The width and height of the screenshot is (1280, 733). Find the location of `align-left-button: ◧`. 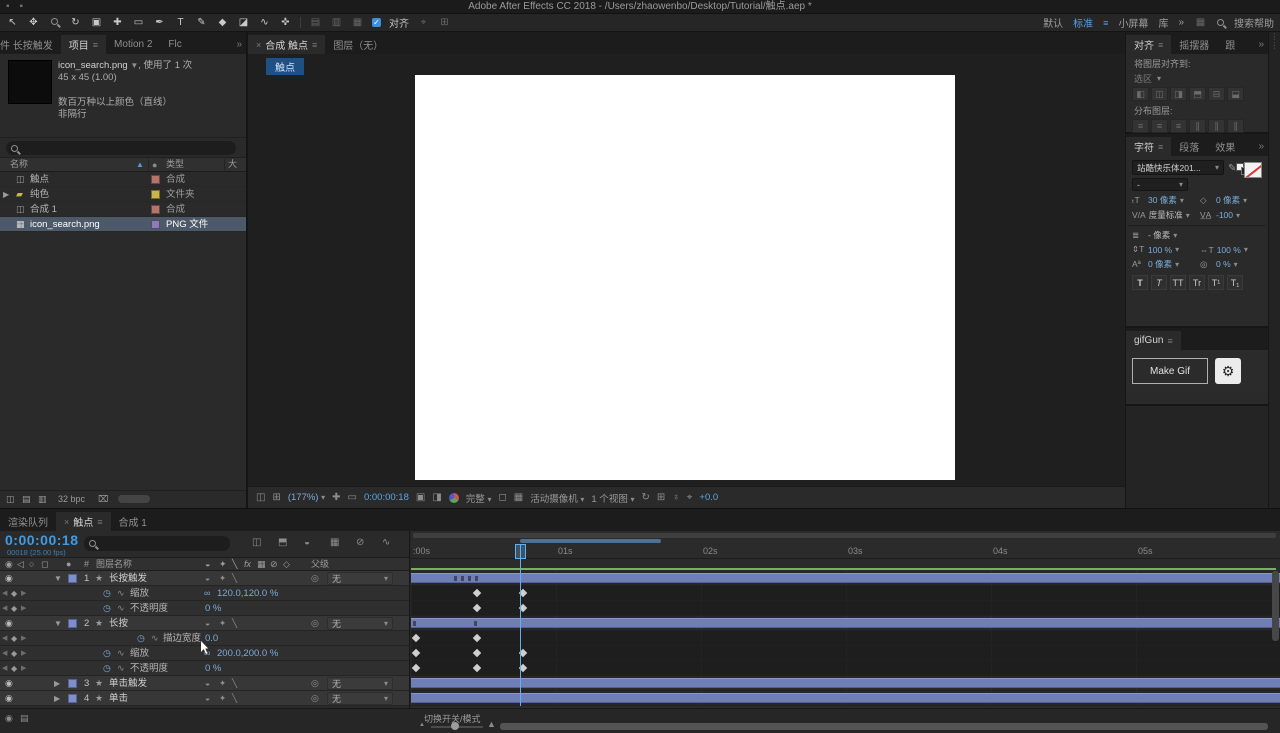

align-left-button: ◧ is located at coordinates (1140, 94).